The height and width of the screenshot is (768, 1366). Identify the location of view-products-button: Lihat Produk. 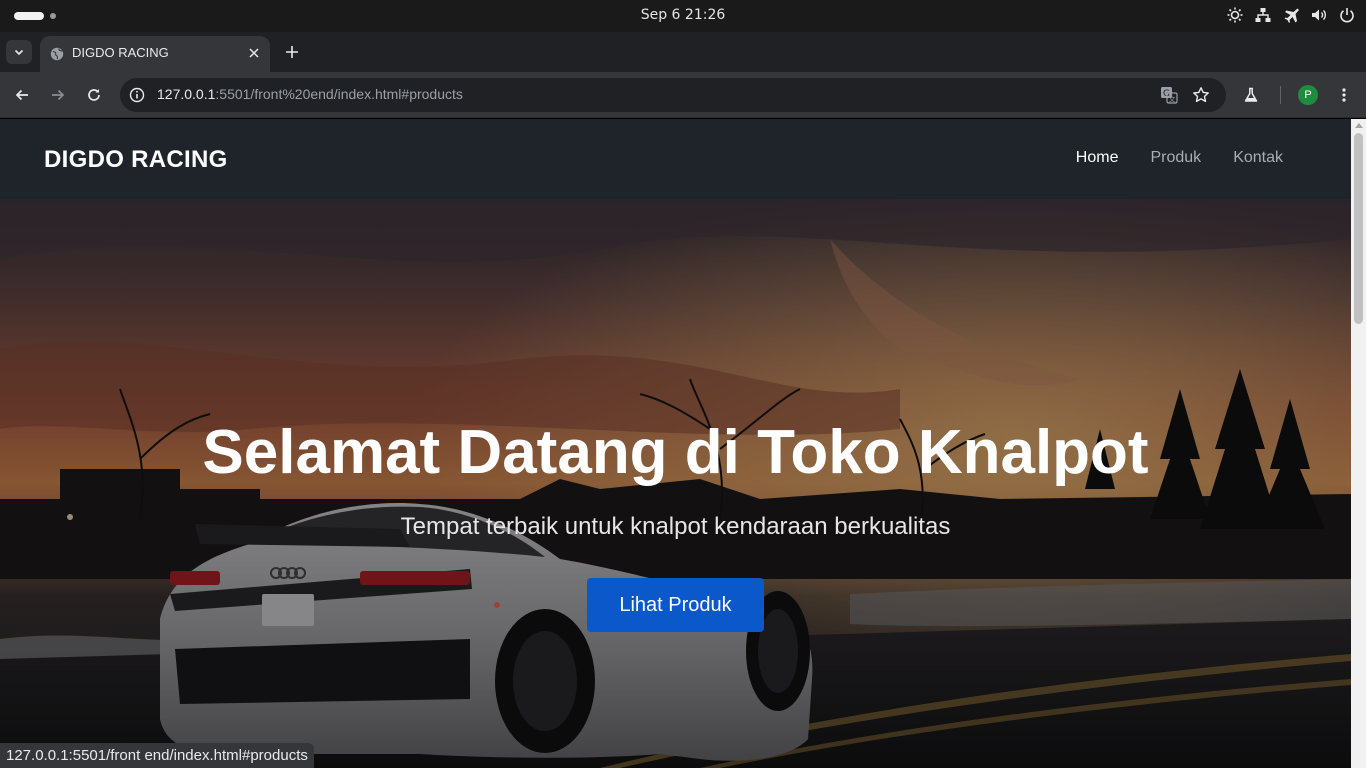
(675, 605).